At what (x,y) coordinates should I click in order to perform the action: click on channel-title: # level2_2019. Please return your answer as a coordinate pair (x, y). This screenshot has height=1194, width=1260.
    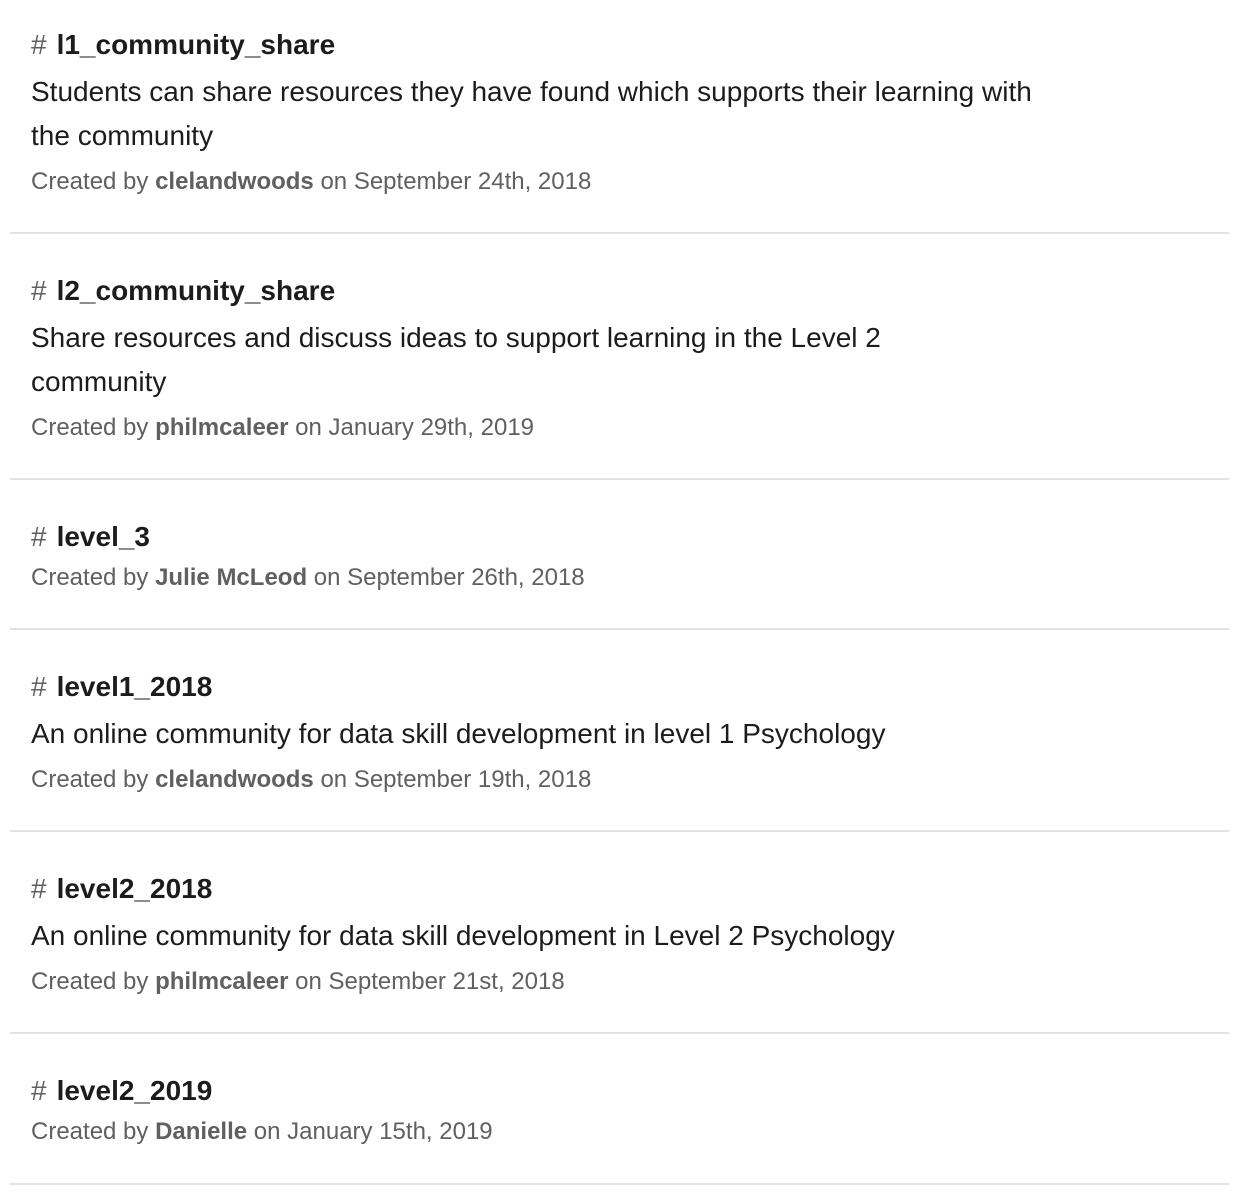
    Looking at the image, I should click on (121, 1091).